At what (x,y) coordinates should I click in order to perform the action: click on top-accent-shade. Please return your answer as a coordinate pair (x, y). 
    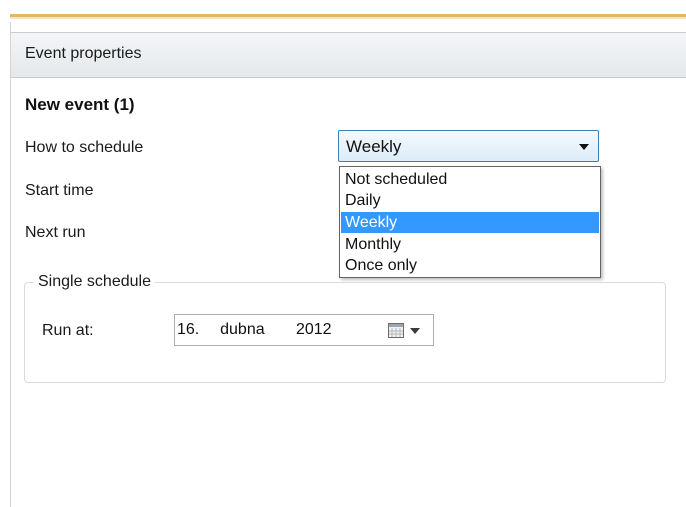
    Looking at the image, I should click on (348, 18).